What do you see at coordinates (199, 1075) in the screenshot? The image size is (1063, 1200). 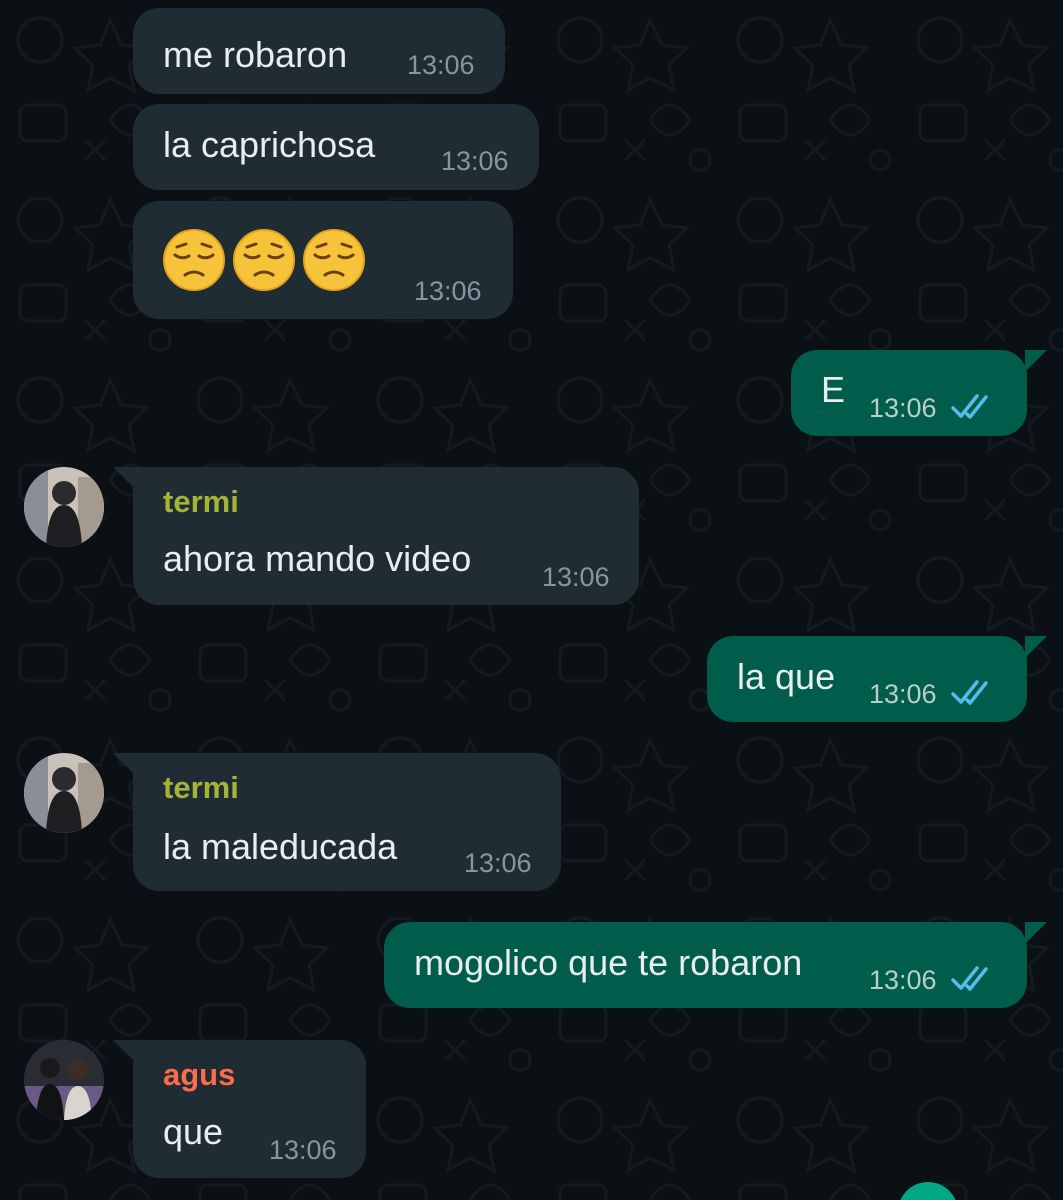 I see `sender-name: agus` at bounding box center [199, 1075].